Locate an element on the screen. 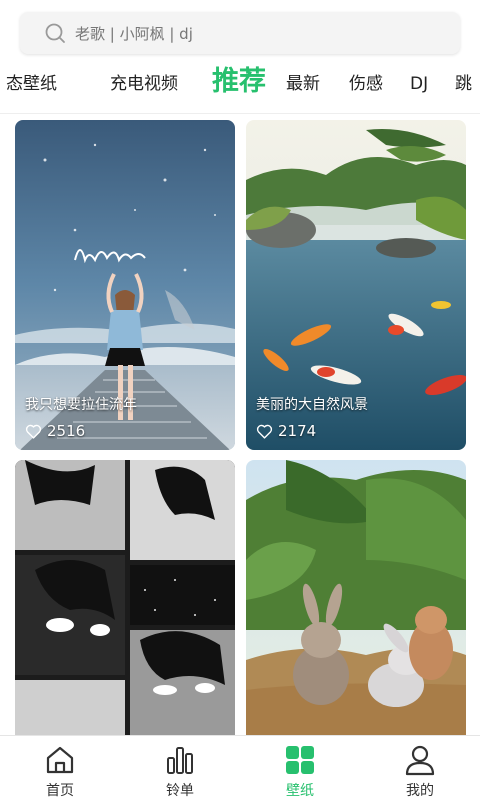 This screenshot has height=800, width=480. tab-sad: 伤感 is located at coordinates (366, 84).